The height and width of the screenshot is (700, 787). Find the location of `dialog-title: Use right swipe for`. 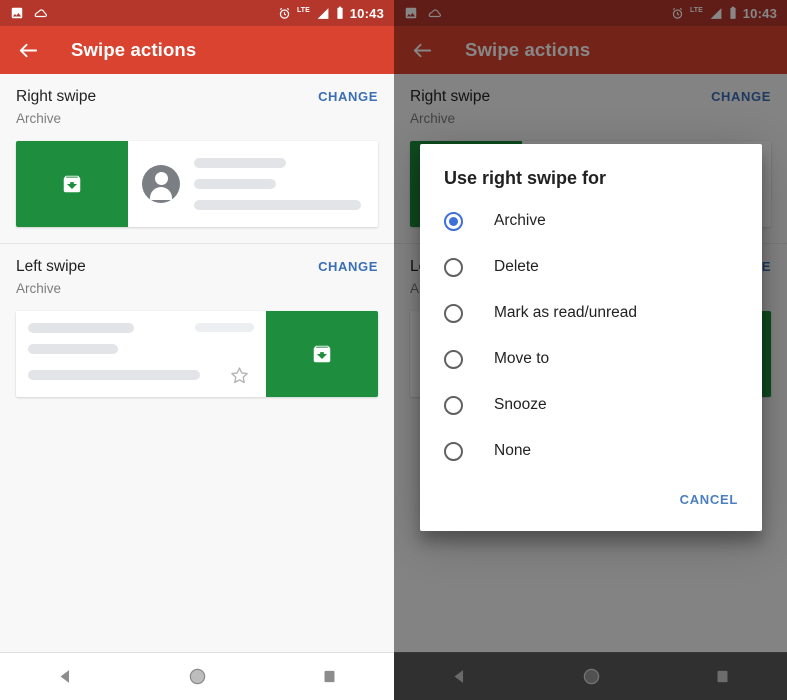

dialog-title: Use right swipe for is located at coordinates (525, 178).